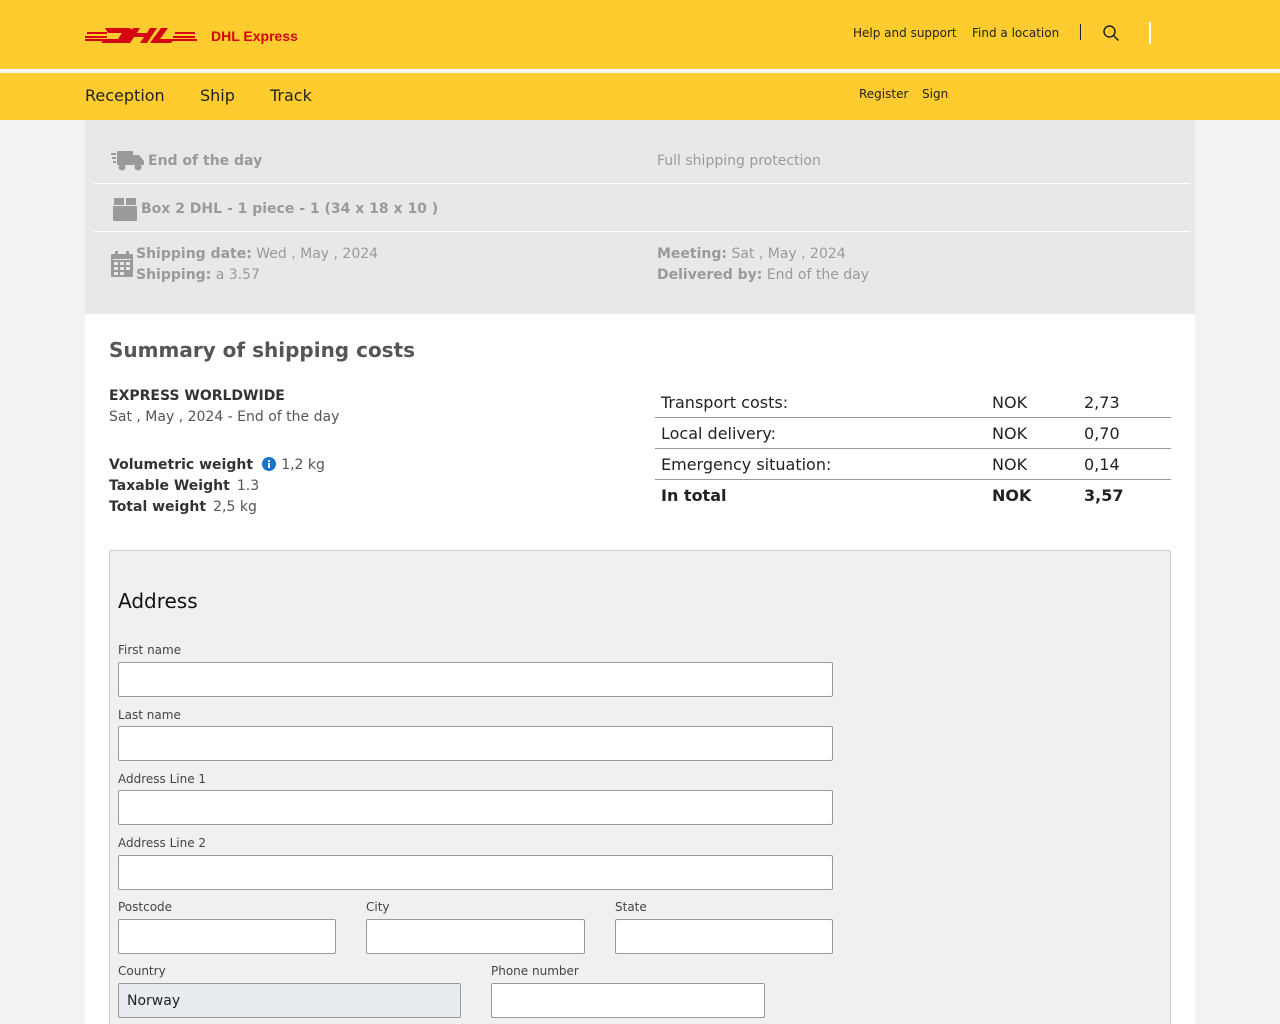 This screenshot has width=1280, height=1024. I want to click on first-name-input, so click(475, 679).